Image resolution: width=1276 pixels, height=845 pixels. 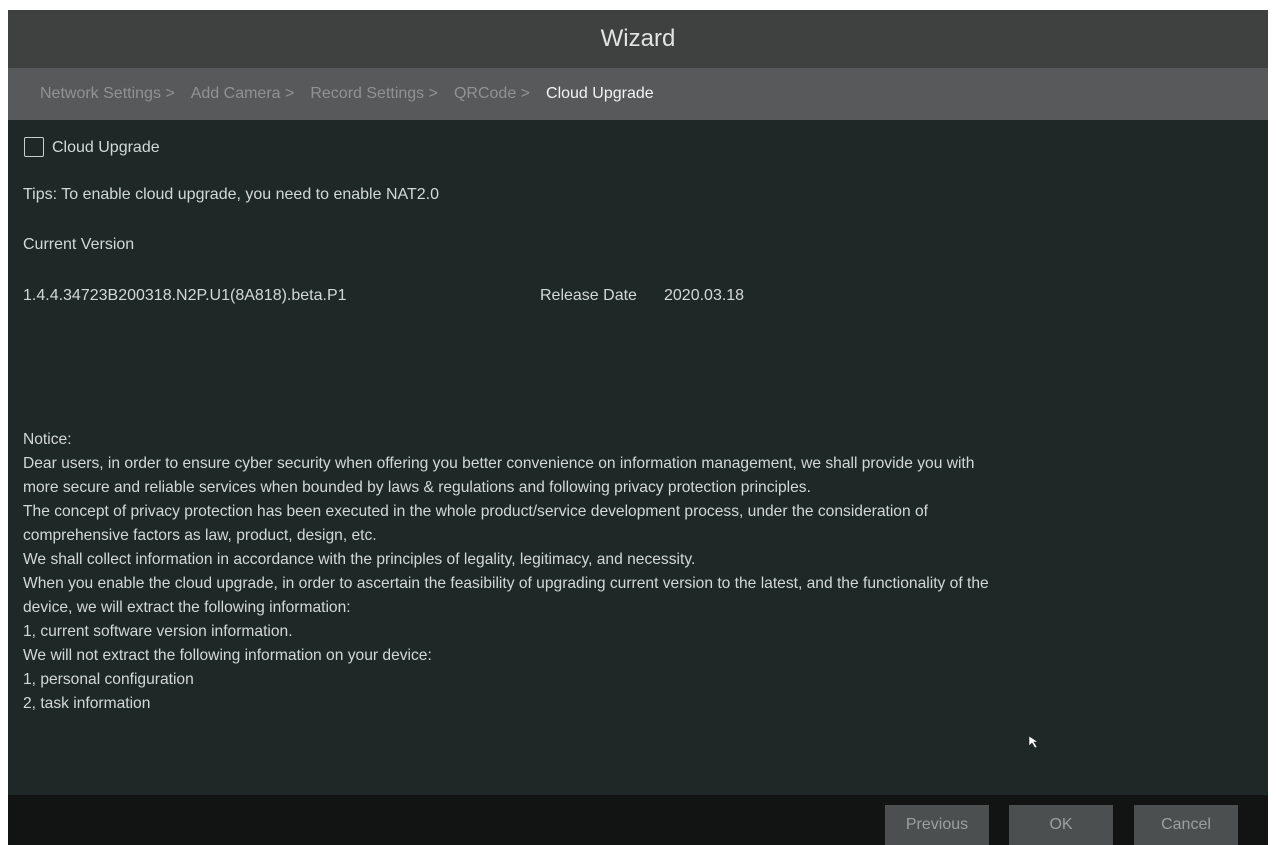 I want to click on release-date-value: 2020.03.18, so click(x=704, y=295).